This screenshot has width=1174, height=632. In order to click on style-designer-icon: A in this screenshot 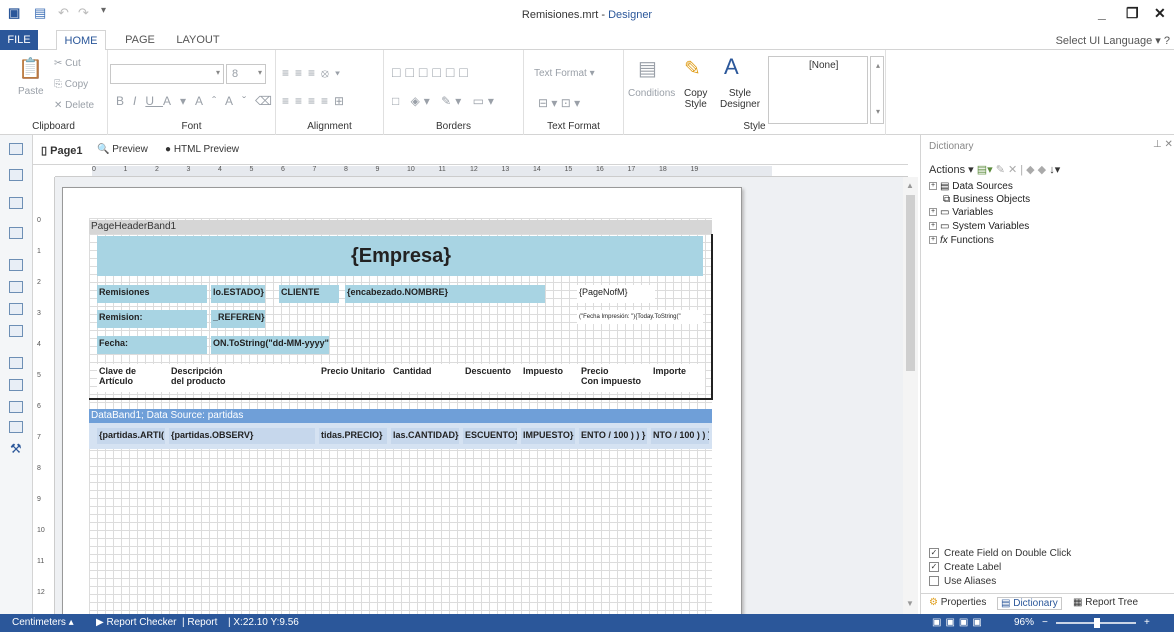, I will do `click(731, 67)`.